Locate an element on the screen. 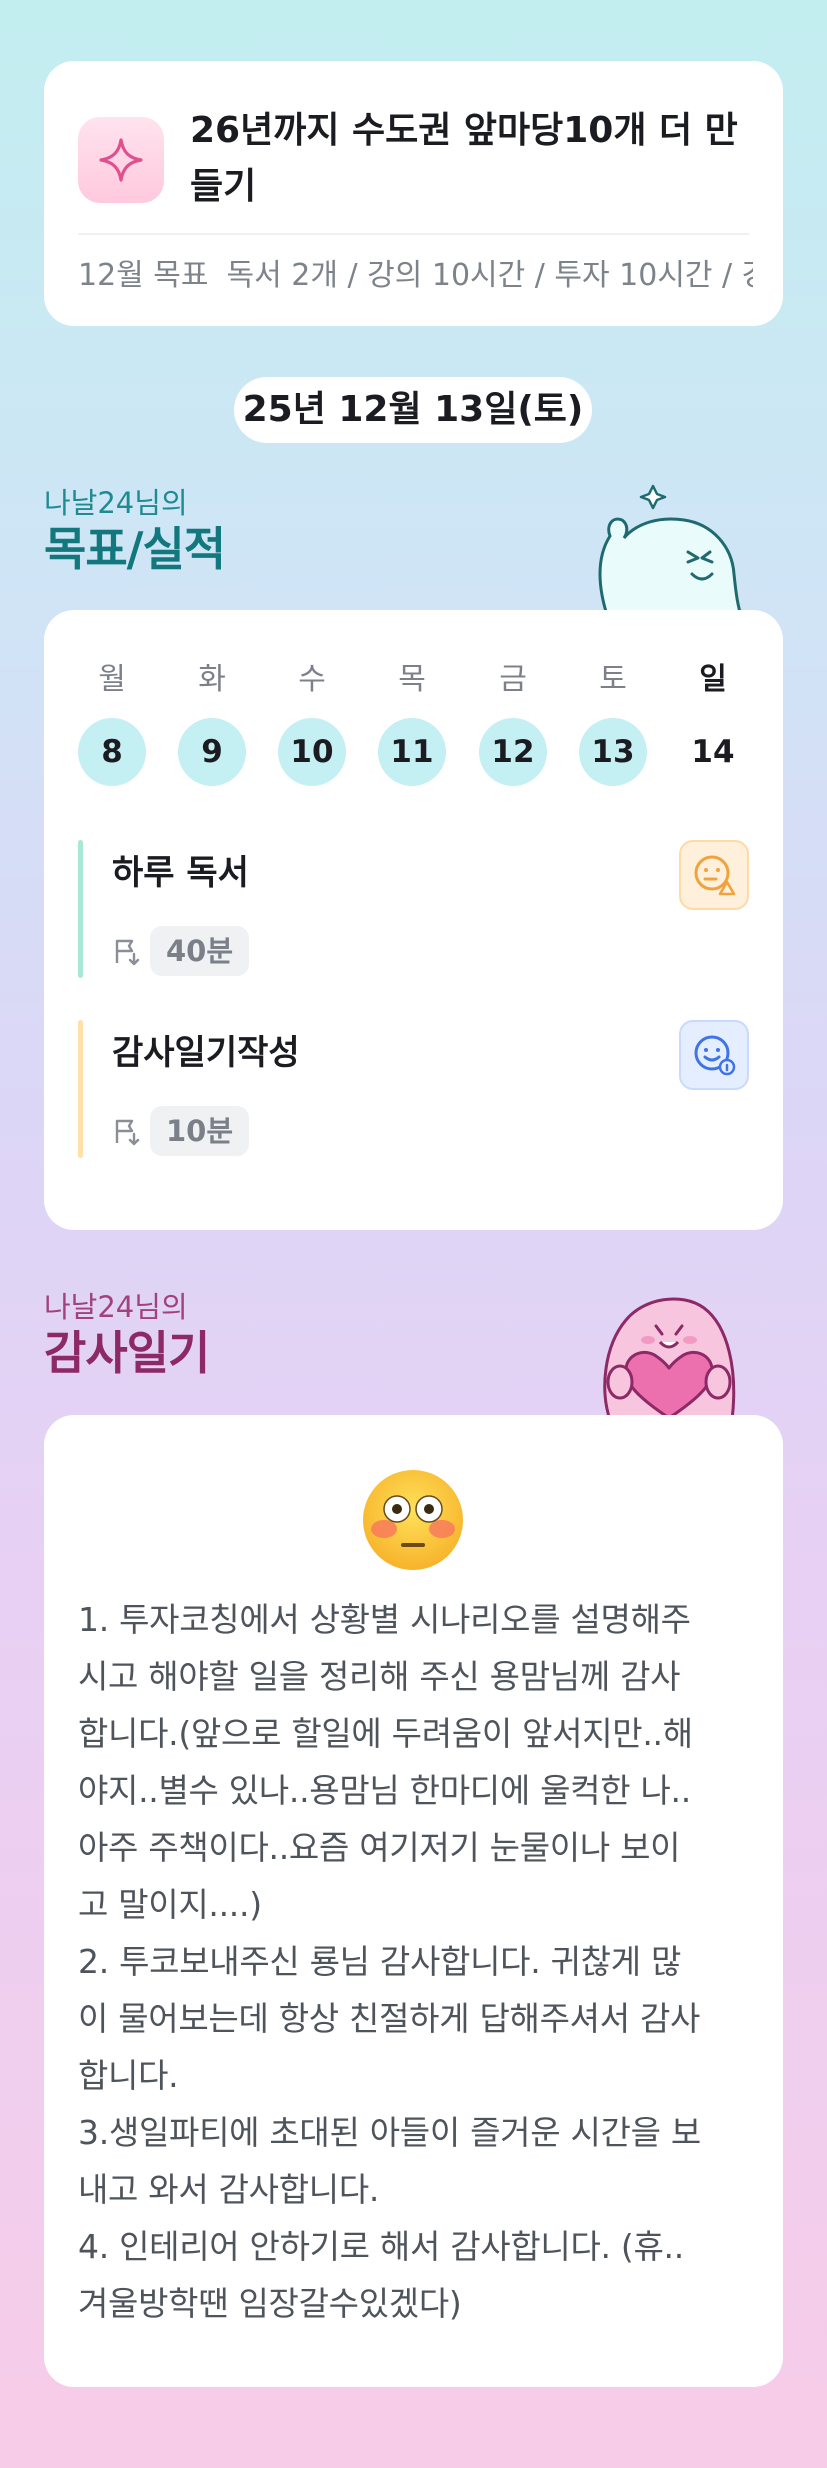 The height and width of the screenshot is (2468, 827). day-thu: 목 11 is located at coordinates (412, 723).